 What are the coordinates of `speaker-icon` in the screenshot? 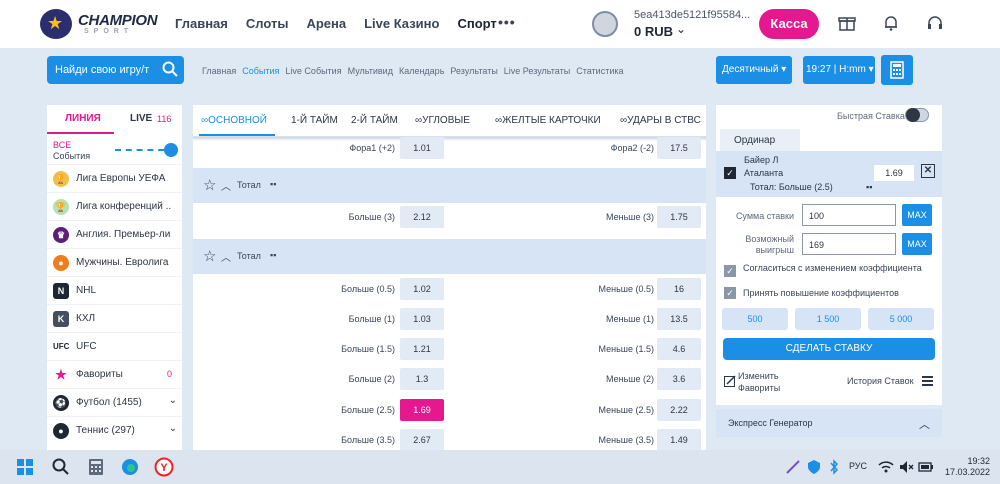 It's located at (906, 467).